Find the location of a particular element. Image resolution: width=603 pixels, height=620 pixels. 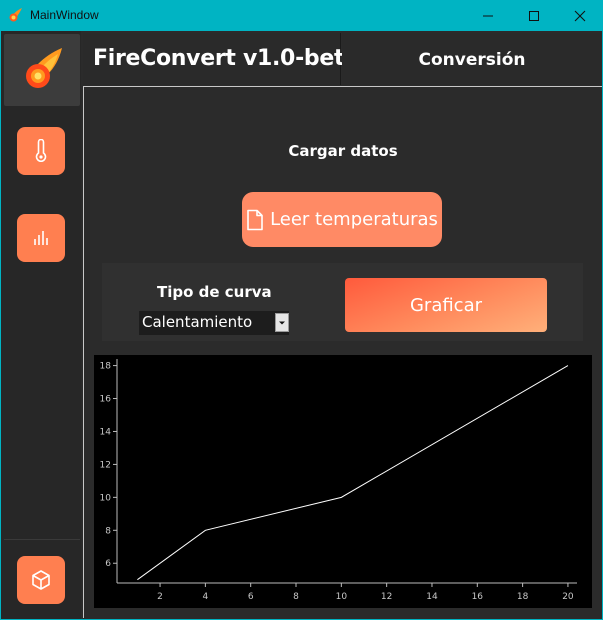

y-tick-label: 18 is located at coordinates (106, 367).